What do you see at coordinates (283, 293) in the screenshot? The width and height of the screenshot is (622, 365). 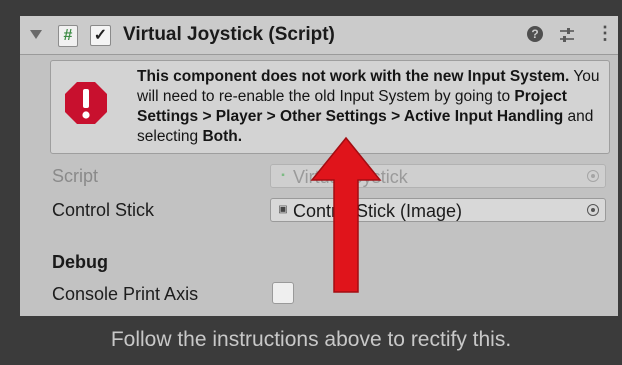 I see `console-print-axis-checkbox` at bounding box center [283, 293].